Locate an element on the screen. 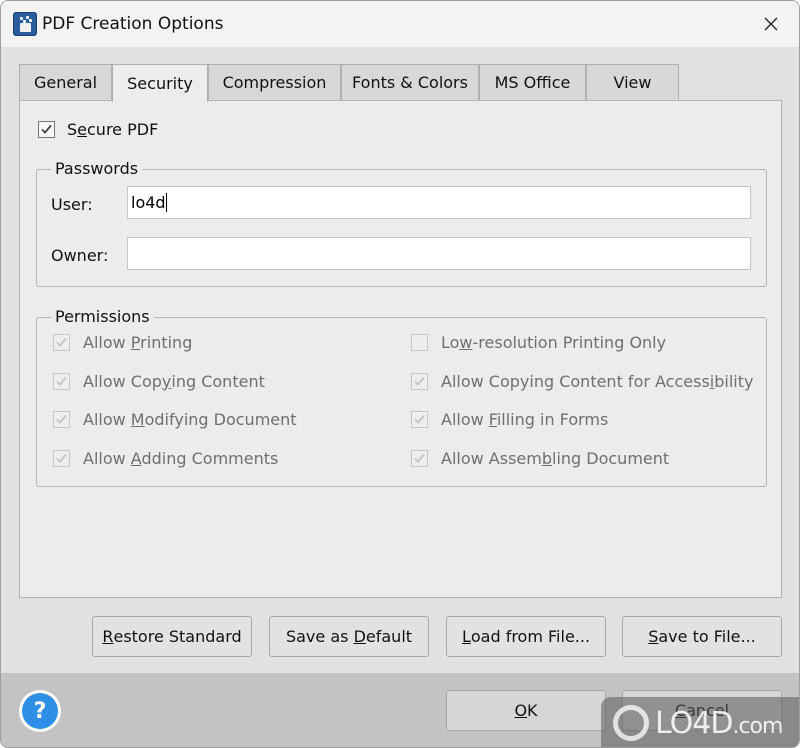 The width and height of the screenshot is (800, 748). permission-label: Allow Adding Comments is located at coordinates (180, 458).